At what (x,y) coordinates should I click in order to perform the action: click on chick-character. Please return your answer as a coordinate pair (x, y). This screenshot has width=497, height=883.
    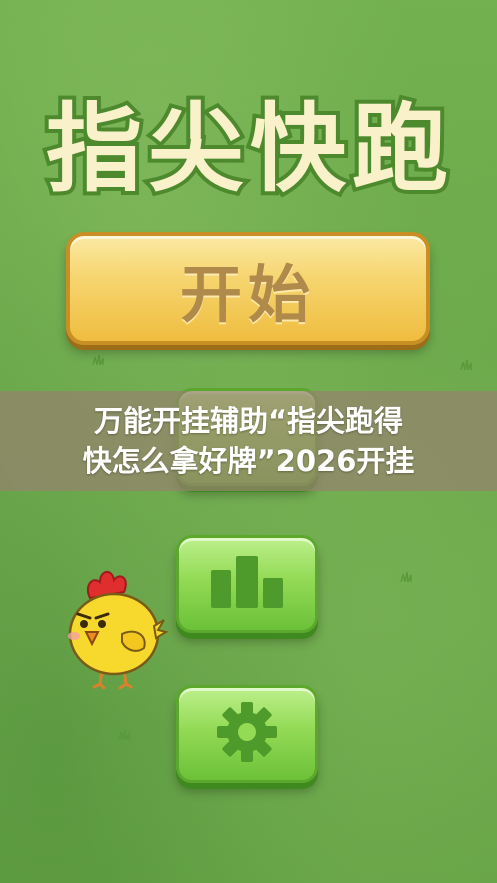
    Looking at the image, I should click on (115, 629).